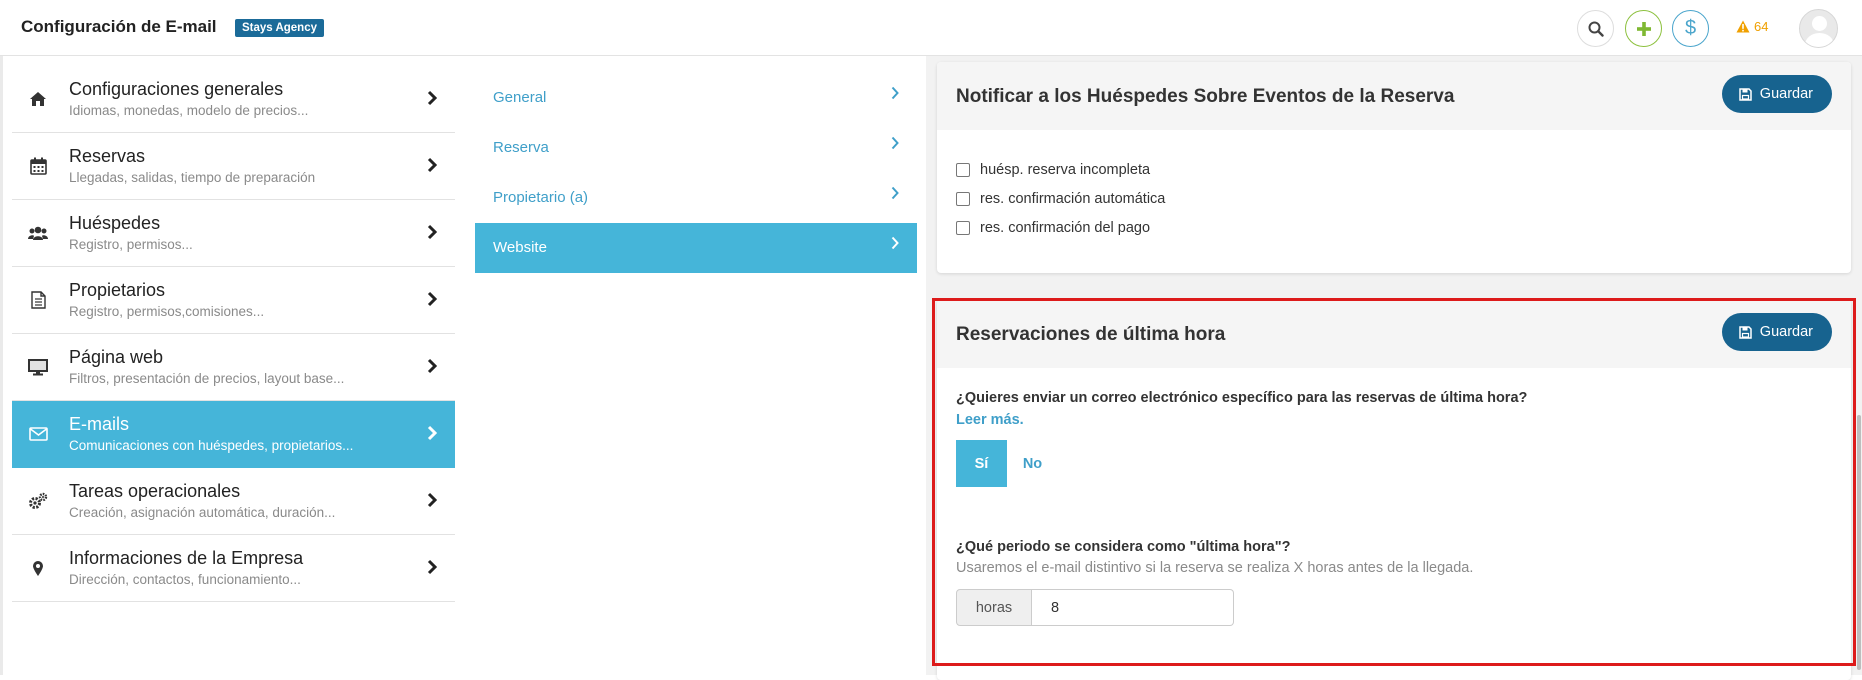  I want to click on finance-button: $, so click(1690, 28).